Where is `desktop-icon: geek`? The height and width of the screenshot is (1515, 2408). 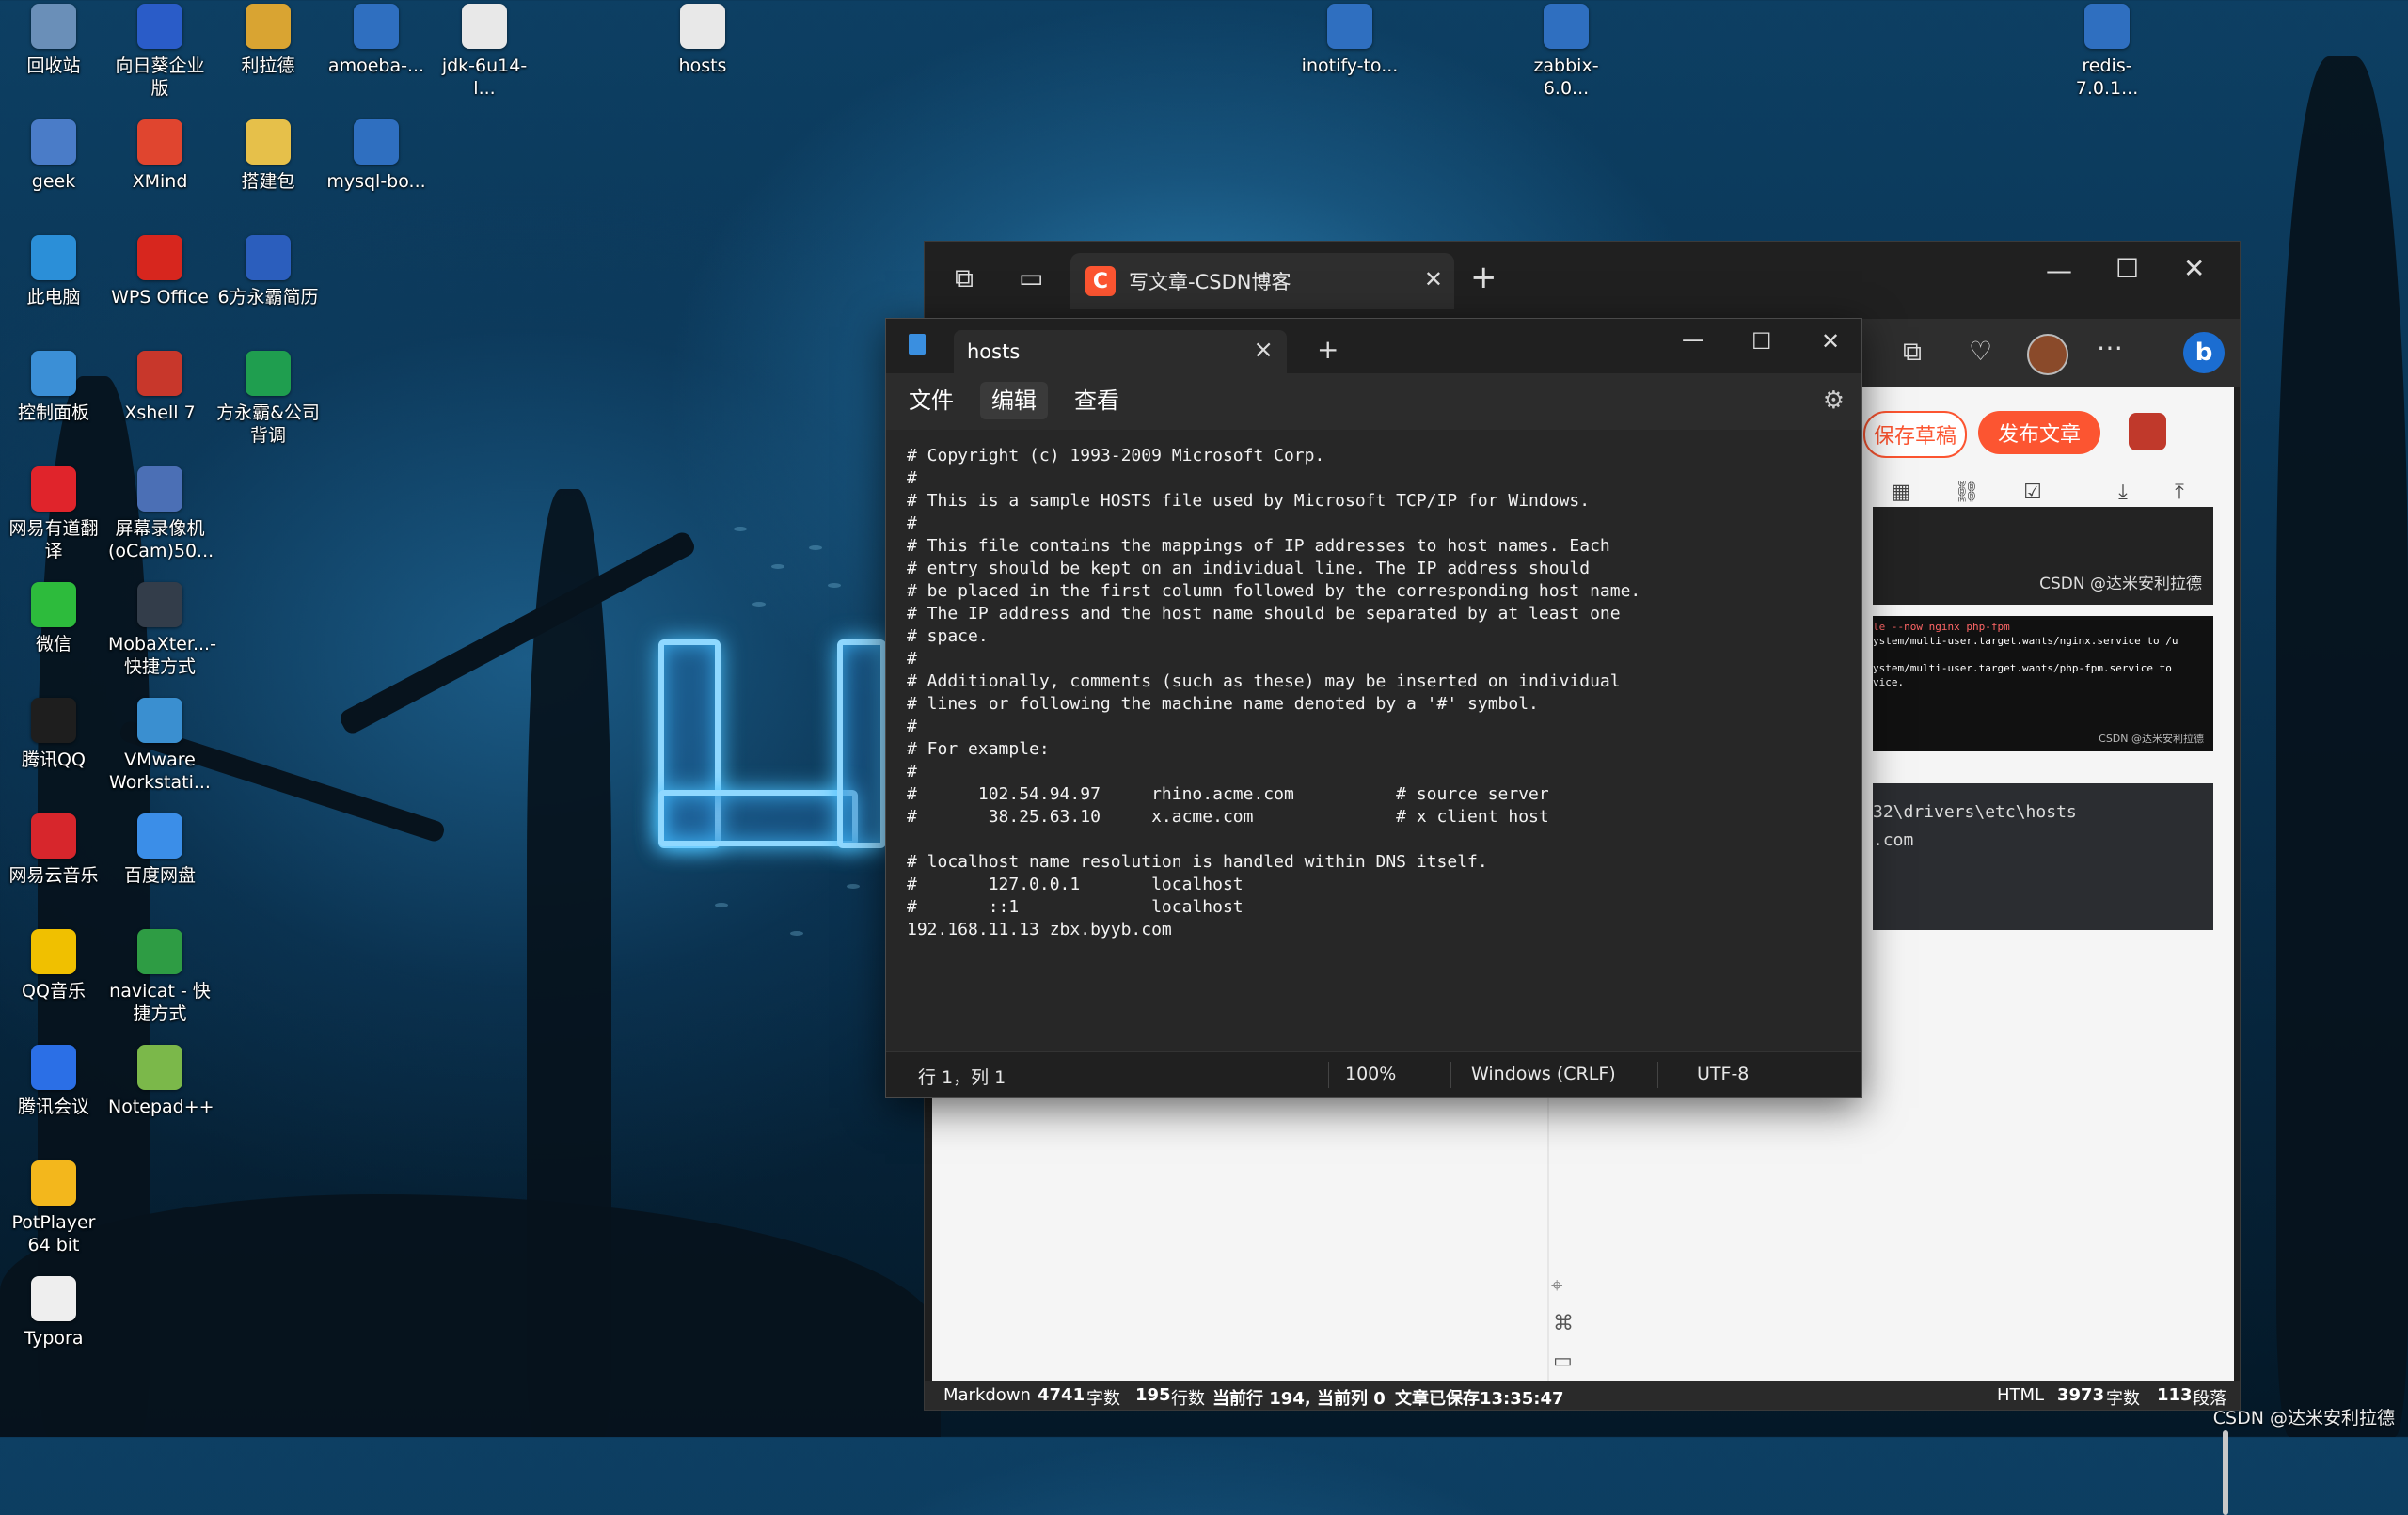
desktop-icon: geek is located at coordinates (54, 154).